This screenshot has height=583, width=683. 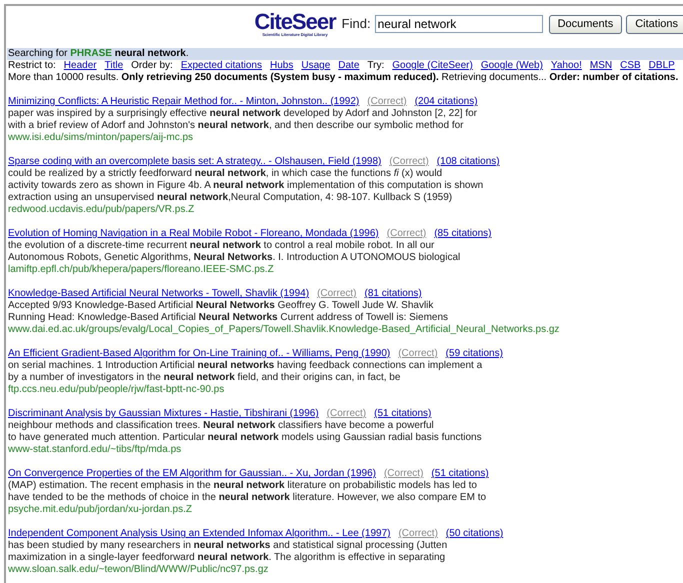 What do you see at coordinates (601, 66) in the screenshot?
I see `option-link: MSN` at bounding box center [601, 66].